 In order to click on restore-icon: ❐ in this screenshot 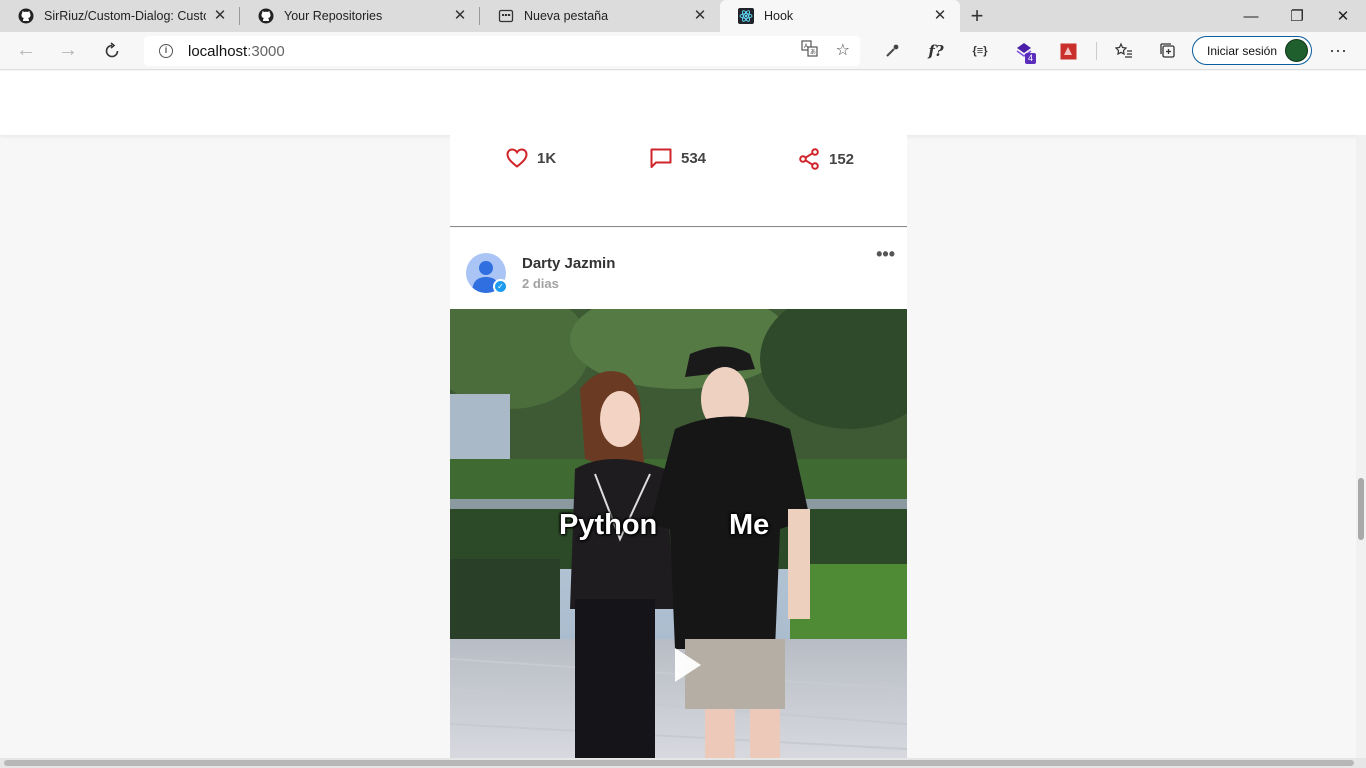, I will do `click(1297, 16)`.